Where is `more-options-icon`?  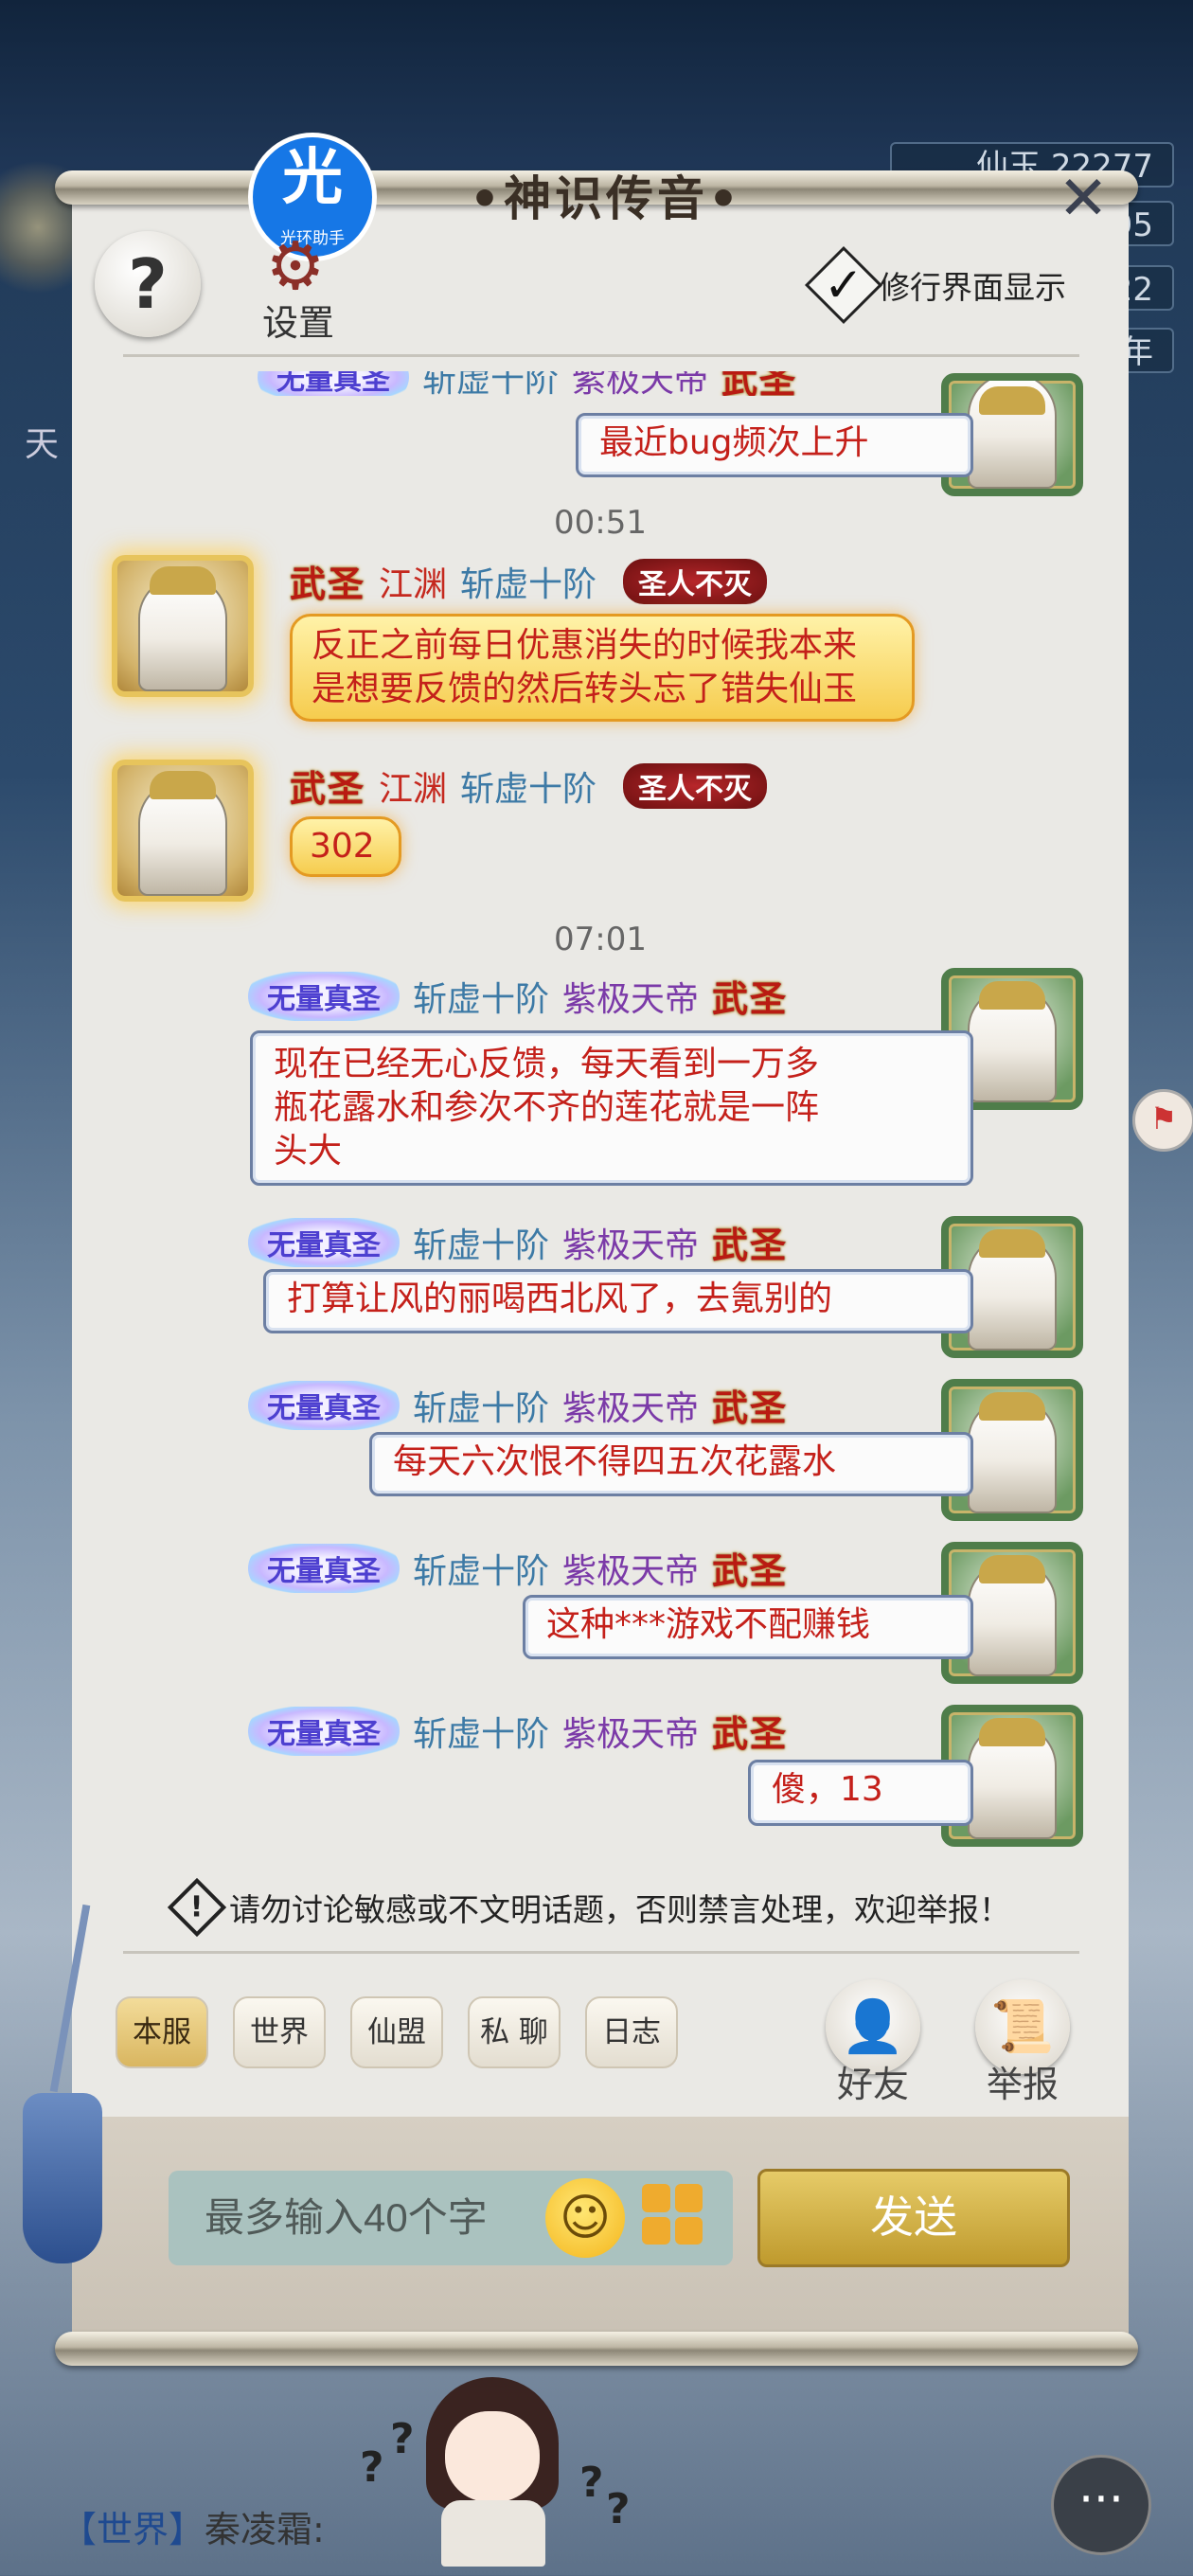 more-options-icon is located at coordinates (672, 2214).